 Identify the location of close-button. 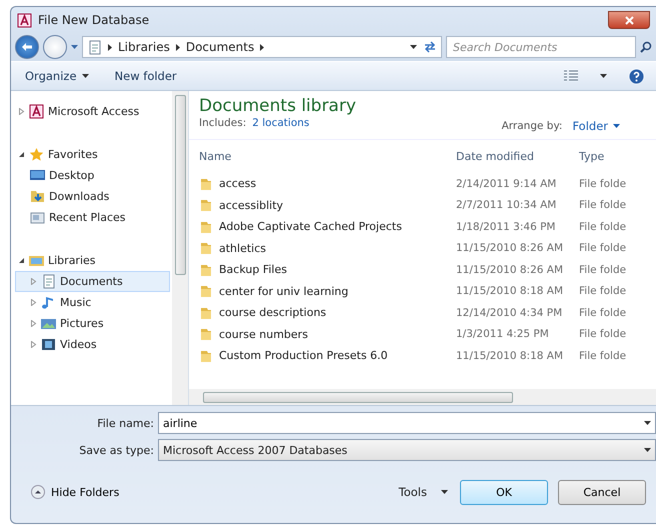
(629, 20).